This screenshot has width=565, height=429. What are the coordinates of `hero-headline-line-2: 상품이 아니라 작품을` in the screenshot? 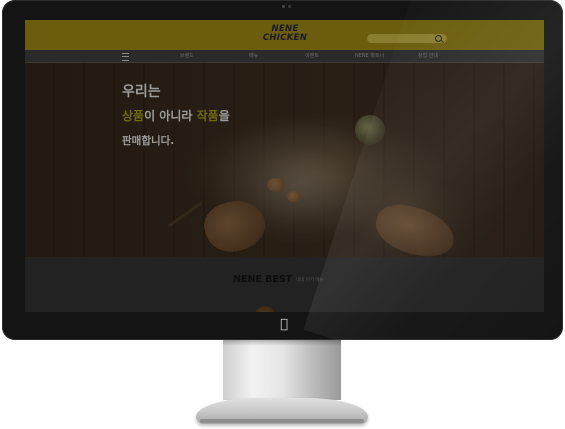 It's located at (176, 115).